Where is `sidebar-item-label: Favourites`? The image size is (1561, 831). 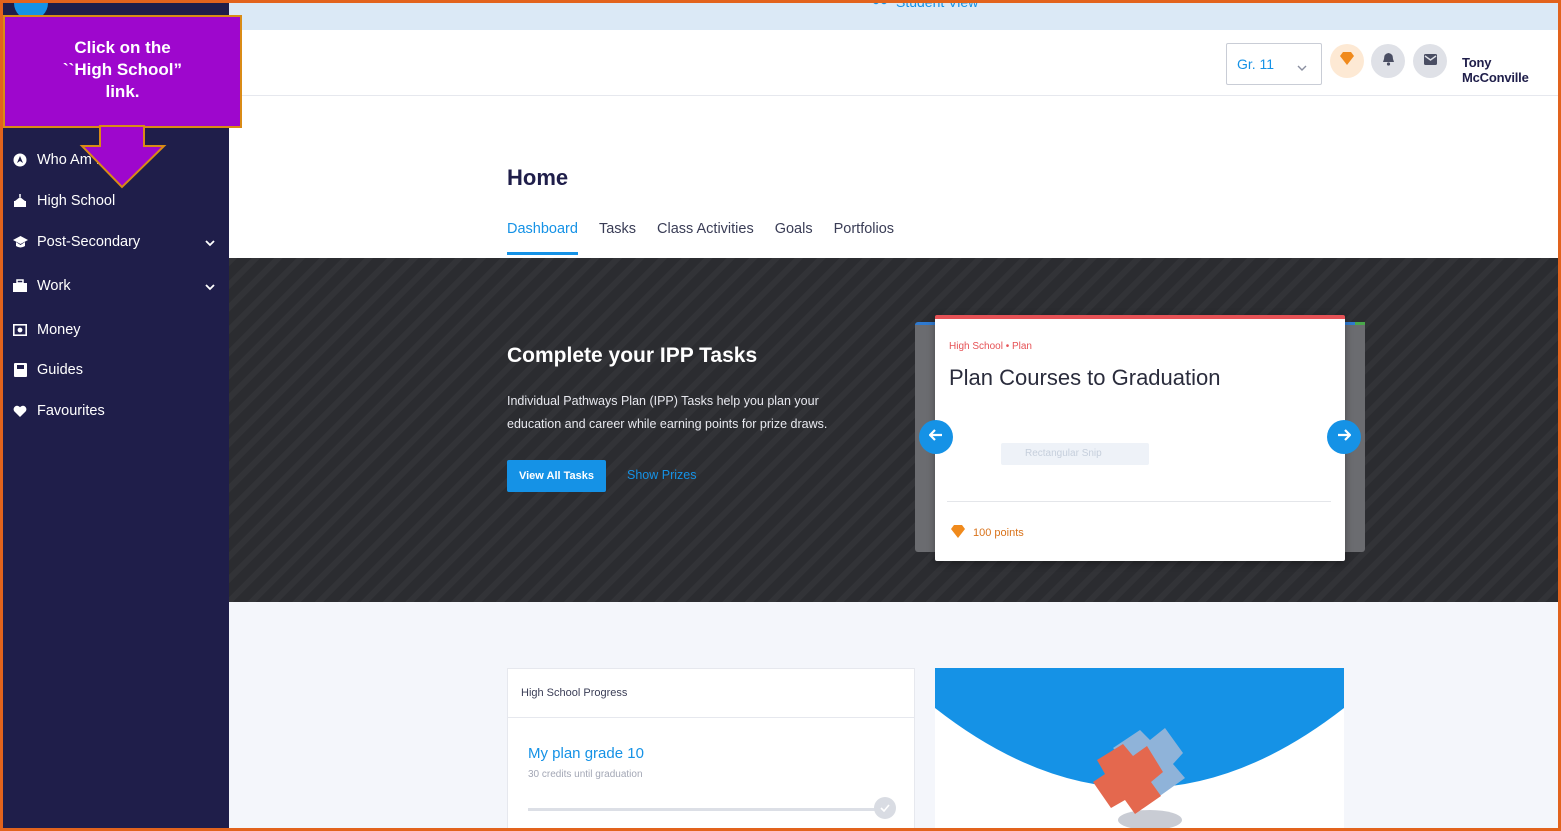 sidebar-item-label: Favourites is located at coordinates (71, 411).